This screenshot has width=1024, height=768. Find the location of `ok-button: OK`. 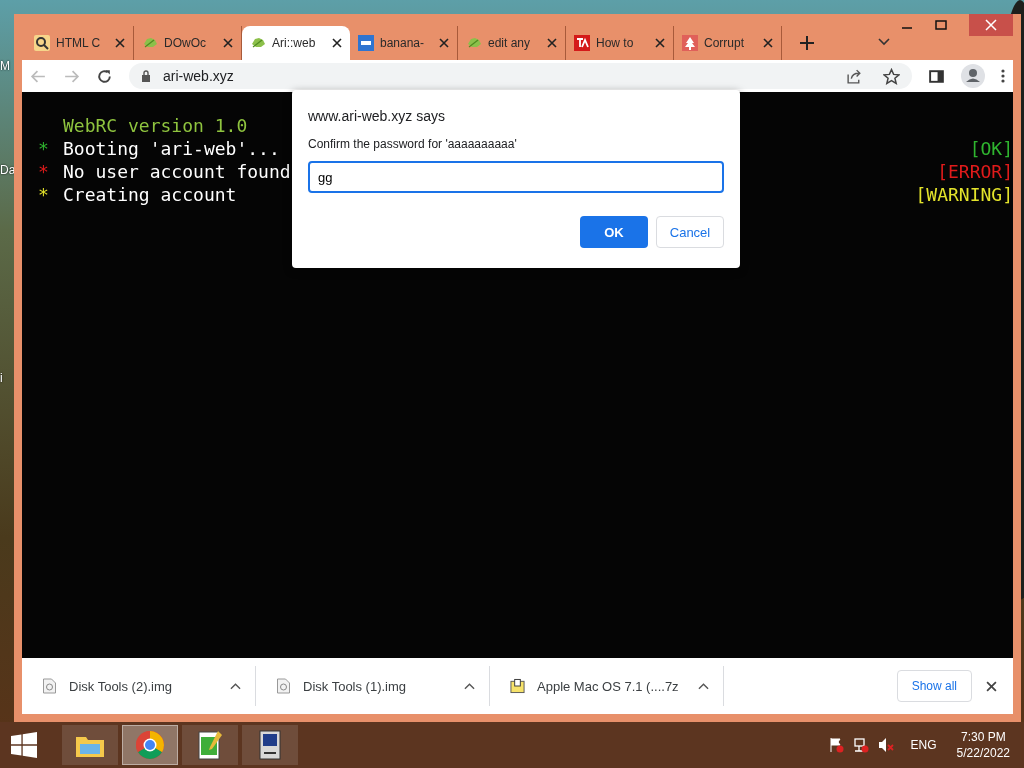

ok-button: OK is located at coordinates (614, 232).